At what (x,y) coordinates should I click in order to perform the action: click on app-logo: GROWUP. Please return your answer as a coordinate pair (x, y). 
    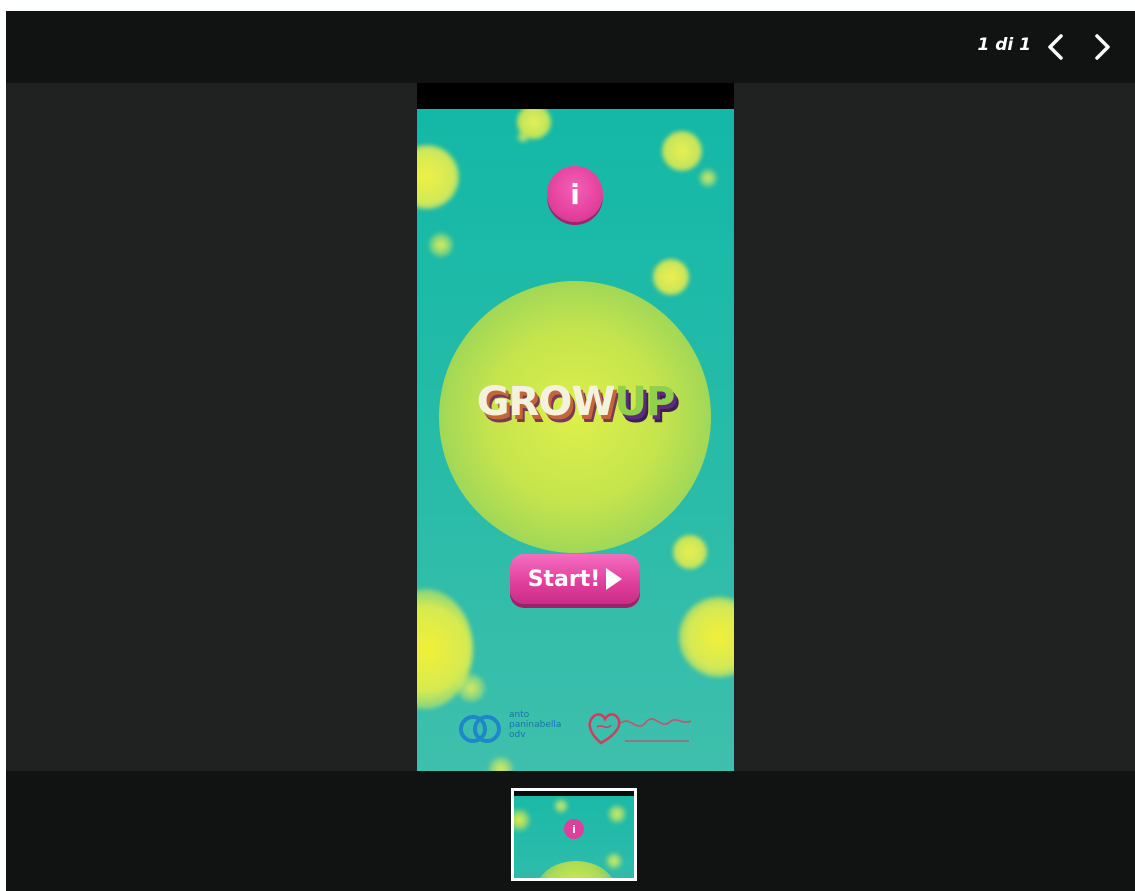
    Looking at the image, I should click on (575, 402).